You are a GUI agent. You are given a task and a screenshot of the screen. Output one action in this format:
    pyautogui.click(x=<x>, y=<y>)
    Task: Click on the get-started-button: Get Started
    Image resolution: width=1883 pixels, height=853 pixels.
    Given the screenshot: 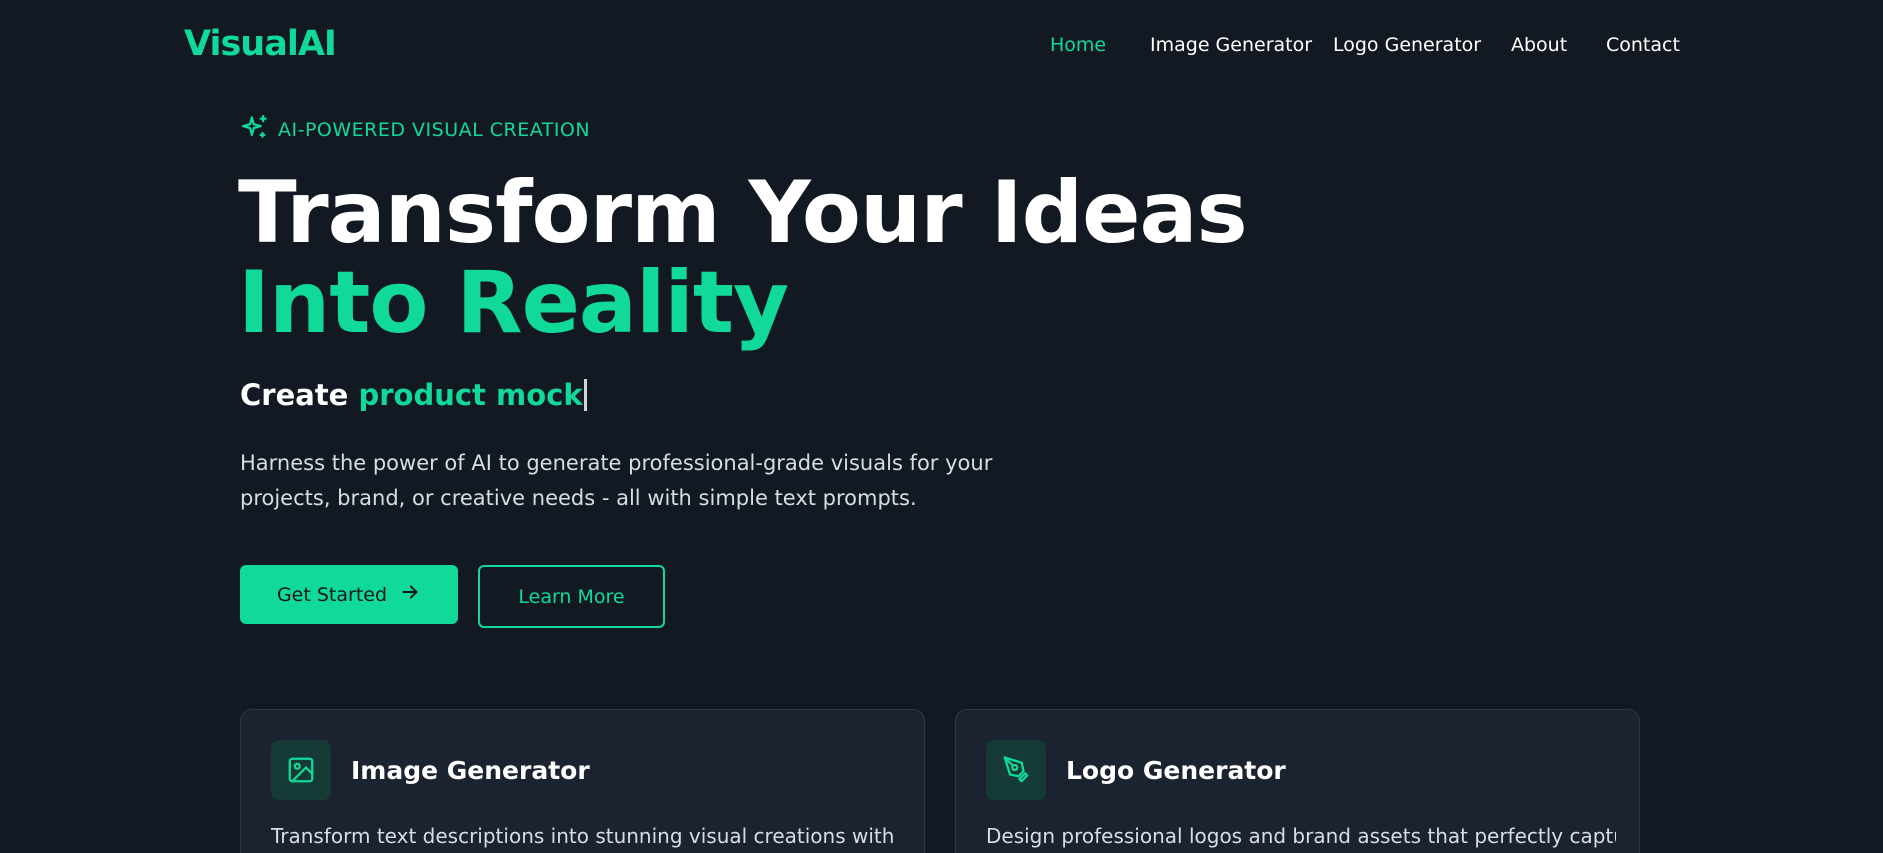 What is the action you would take?
    pyautogui.click(x=349, y=594)
    